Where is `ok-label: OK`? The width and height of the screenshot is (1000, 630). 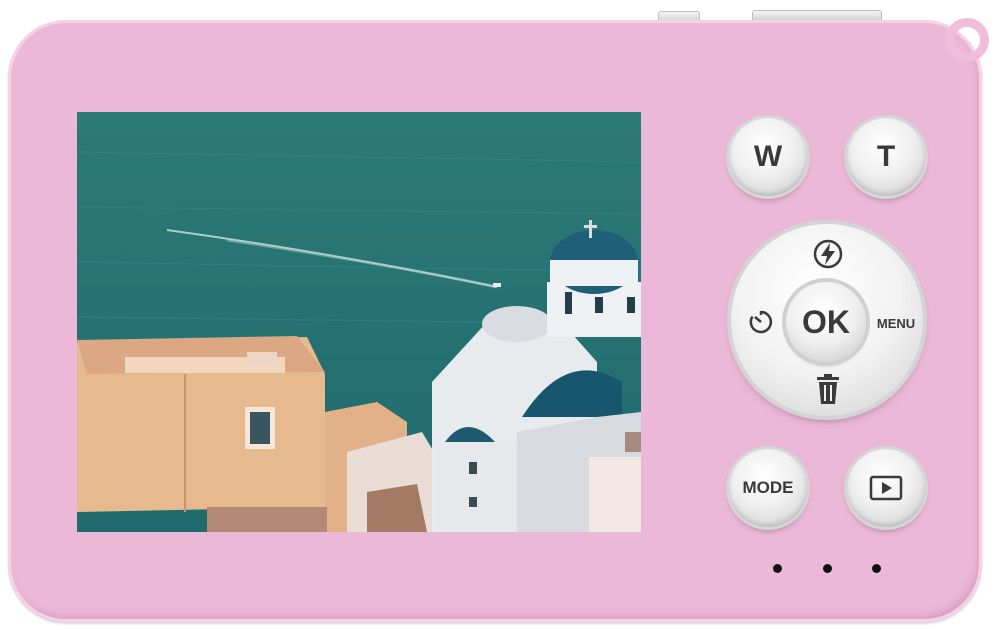 ok-label: OK is located at coordinates (826, 321).